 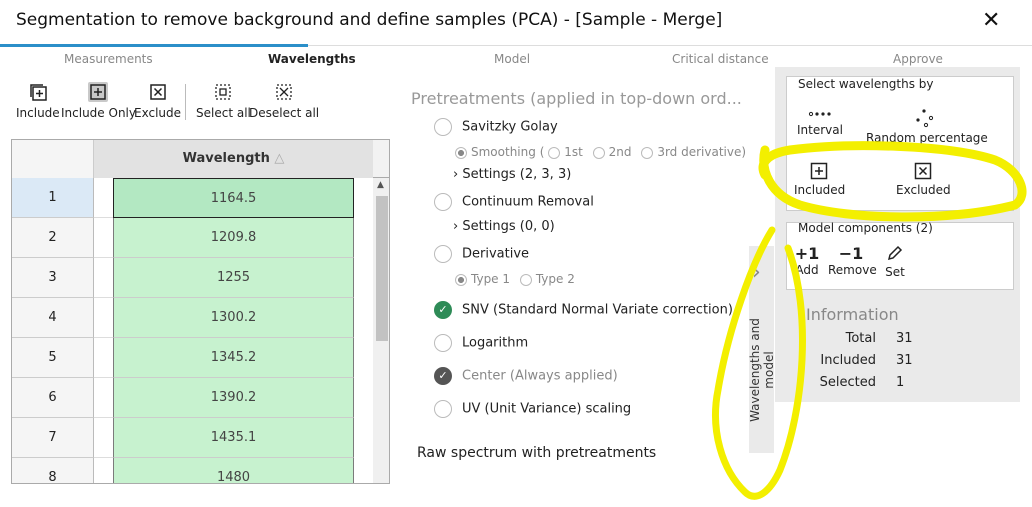 I want to click on table-row: 4 1300.2, so click(x=192, y=318).